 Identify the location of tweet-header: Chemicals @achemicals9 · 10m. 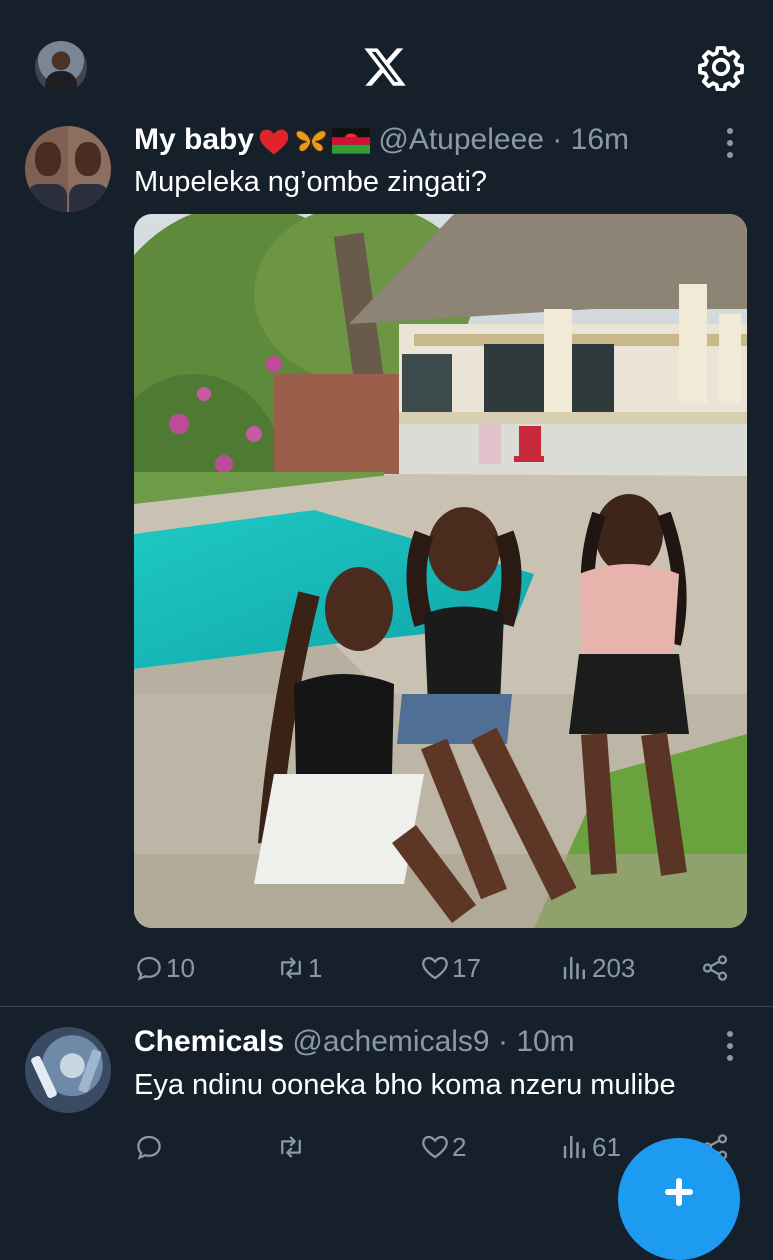
(354, 1042).